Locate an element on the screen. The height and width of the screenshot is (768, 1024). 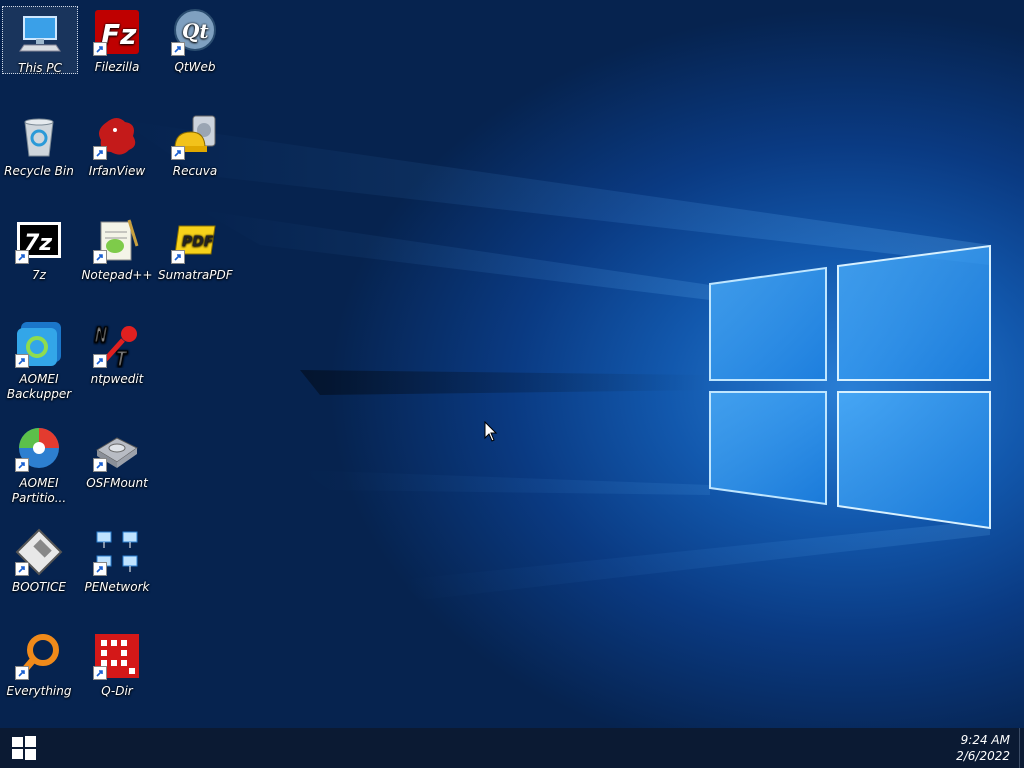
desktop-icon-qdir: Q-Dir is located at coordinates (117, 664).